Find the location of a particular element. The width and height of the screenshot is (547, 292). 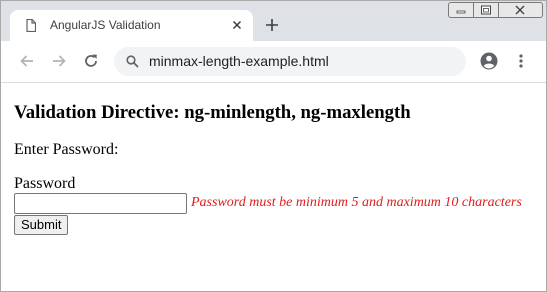

browser-tab: AngularJS Validation is located at coordinates (131, 25).